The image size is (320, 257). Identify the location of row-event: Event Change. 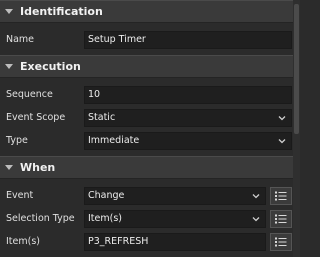
(146, 195).